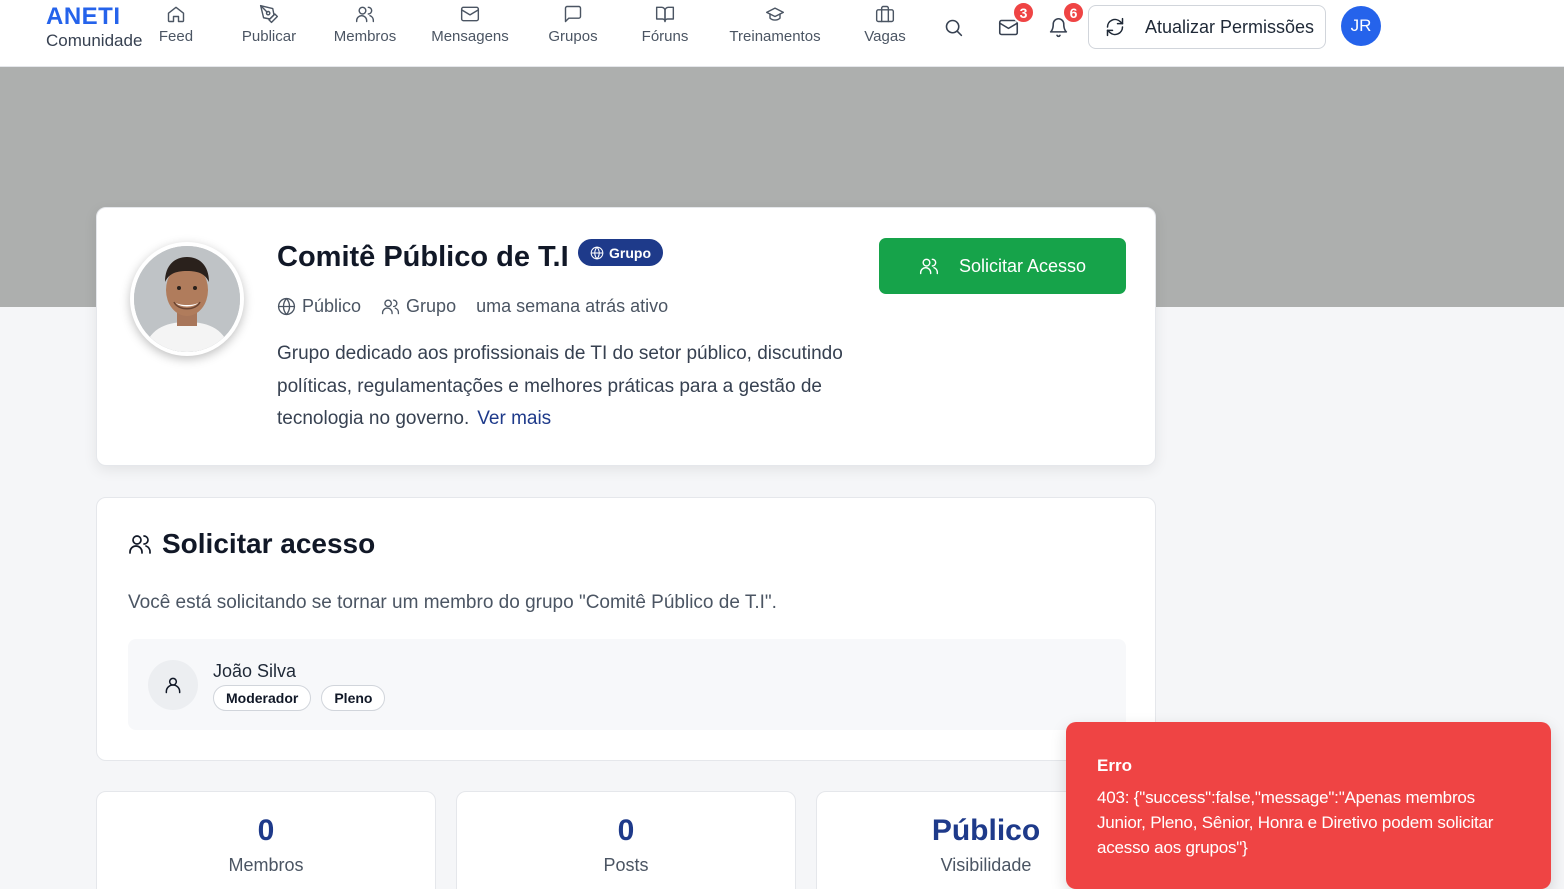 The width and height of the screenshot is (1564, 889). I want to click on requesting-user-name: João Silva, so click(255, 671).